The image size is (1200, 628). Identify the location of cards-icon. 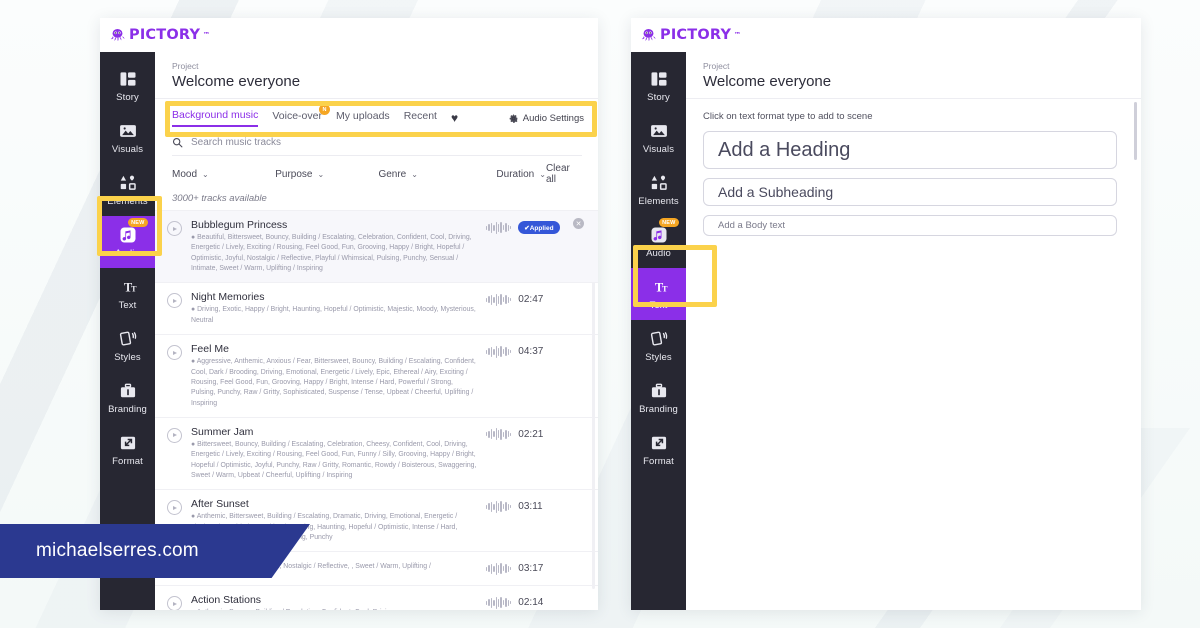
(659, 339).